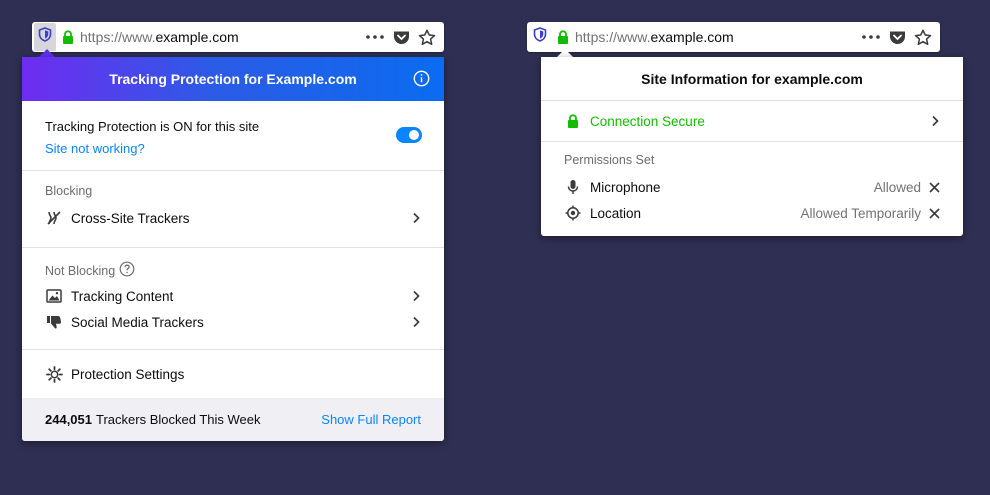  What do you see at coordinates (152, 126) in the screenshot?
I see `tracking-status-title: Tracking Protection is ON for this site` at bounding box center [152, 126].